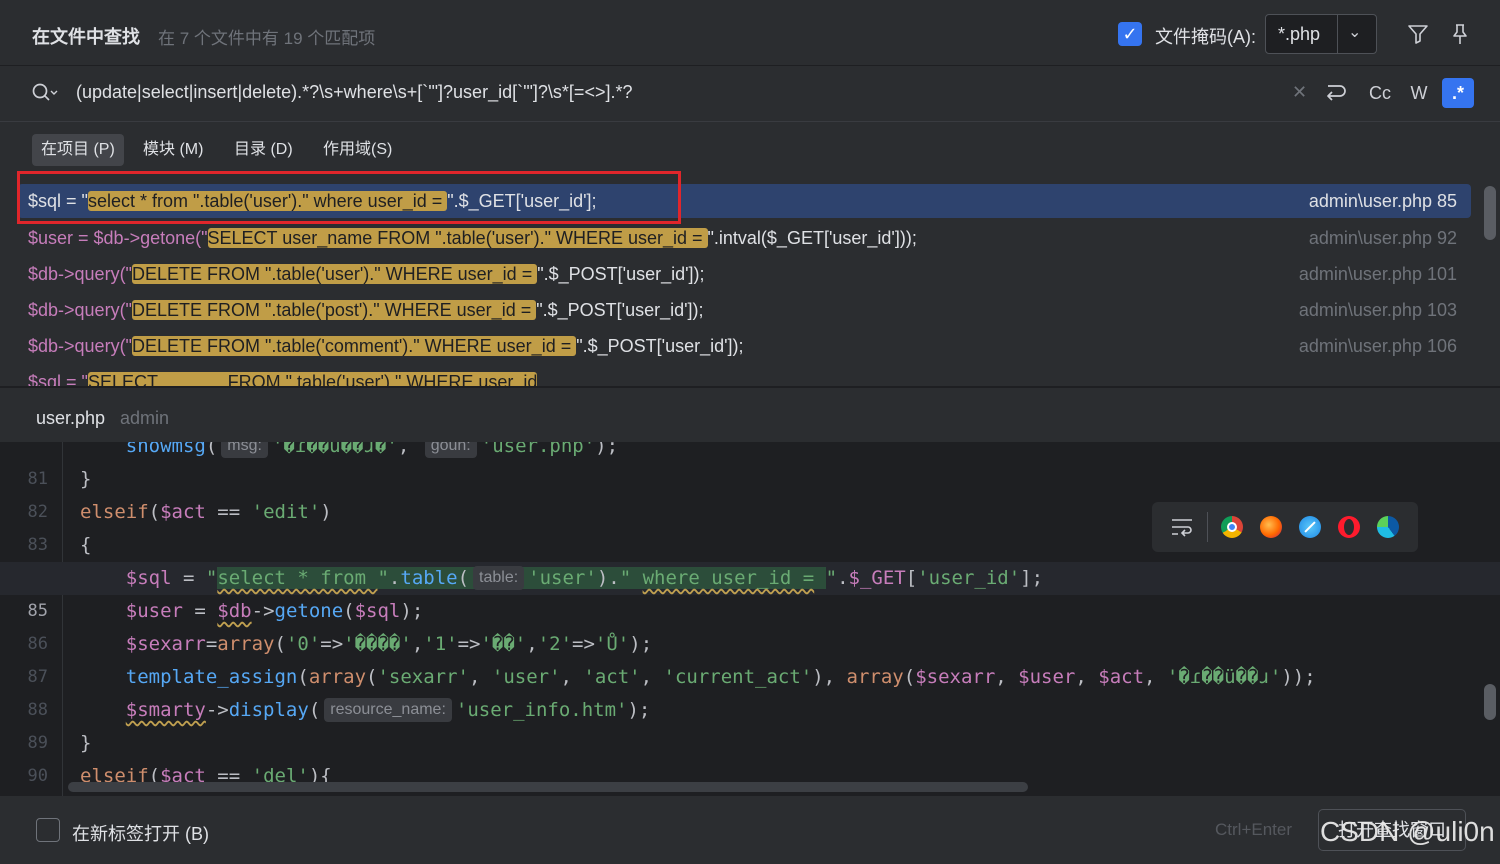  I want to click on browser-preview-bar, so click(1285, 527).